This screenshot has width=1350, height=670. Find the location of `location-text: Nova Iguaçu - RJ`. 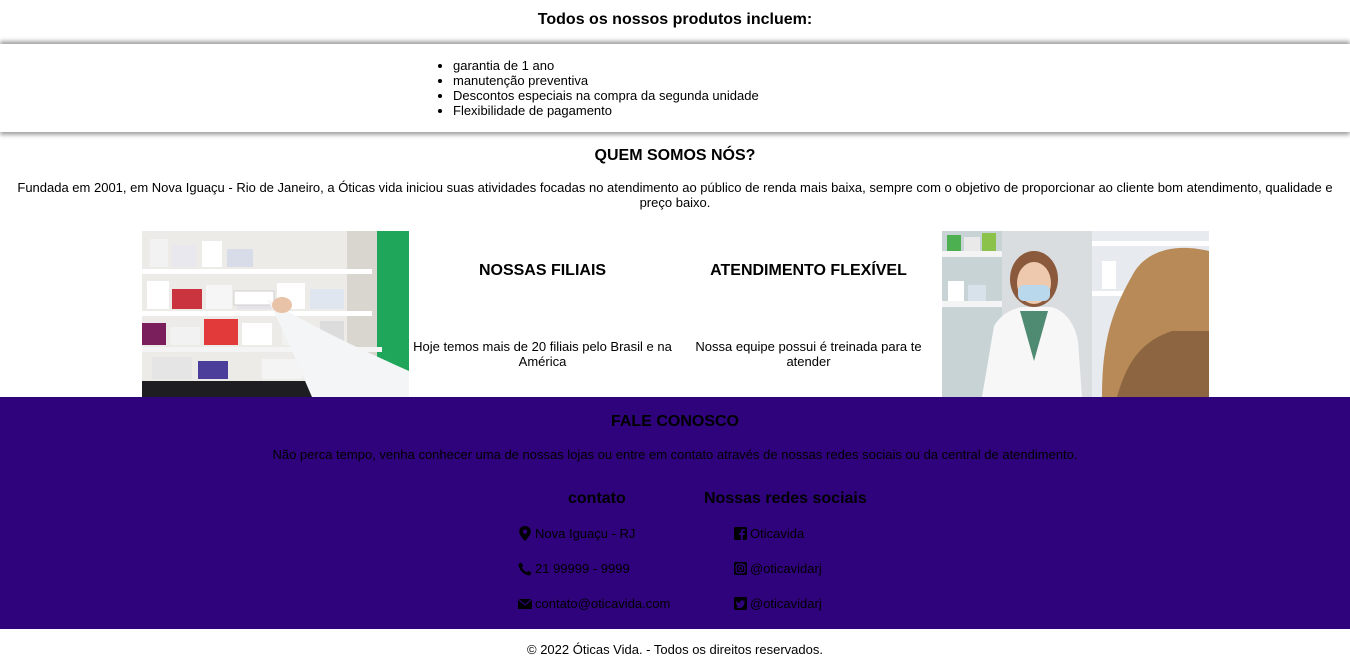

location-text: Nova Iguaçu - RJ is located at coordinates (585, 533).